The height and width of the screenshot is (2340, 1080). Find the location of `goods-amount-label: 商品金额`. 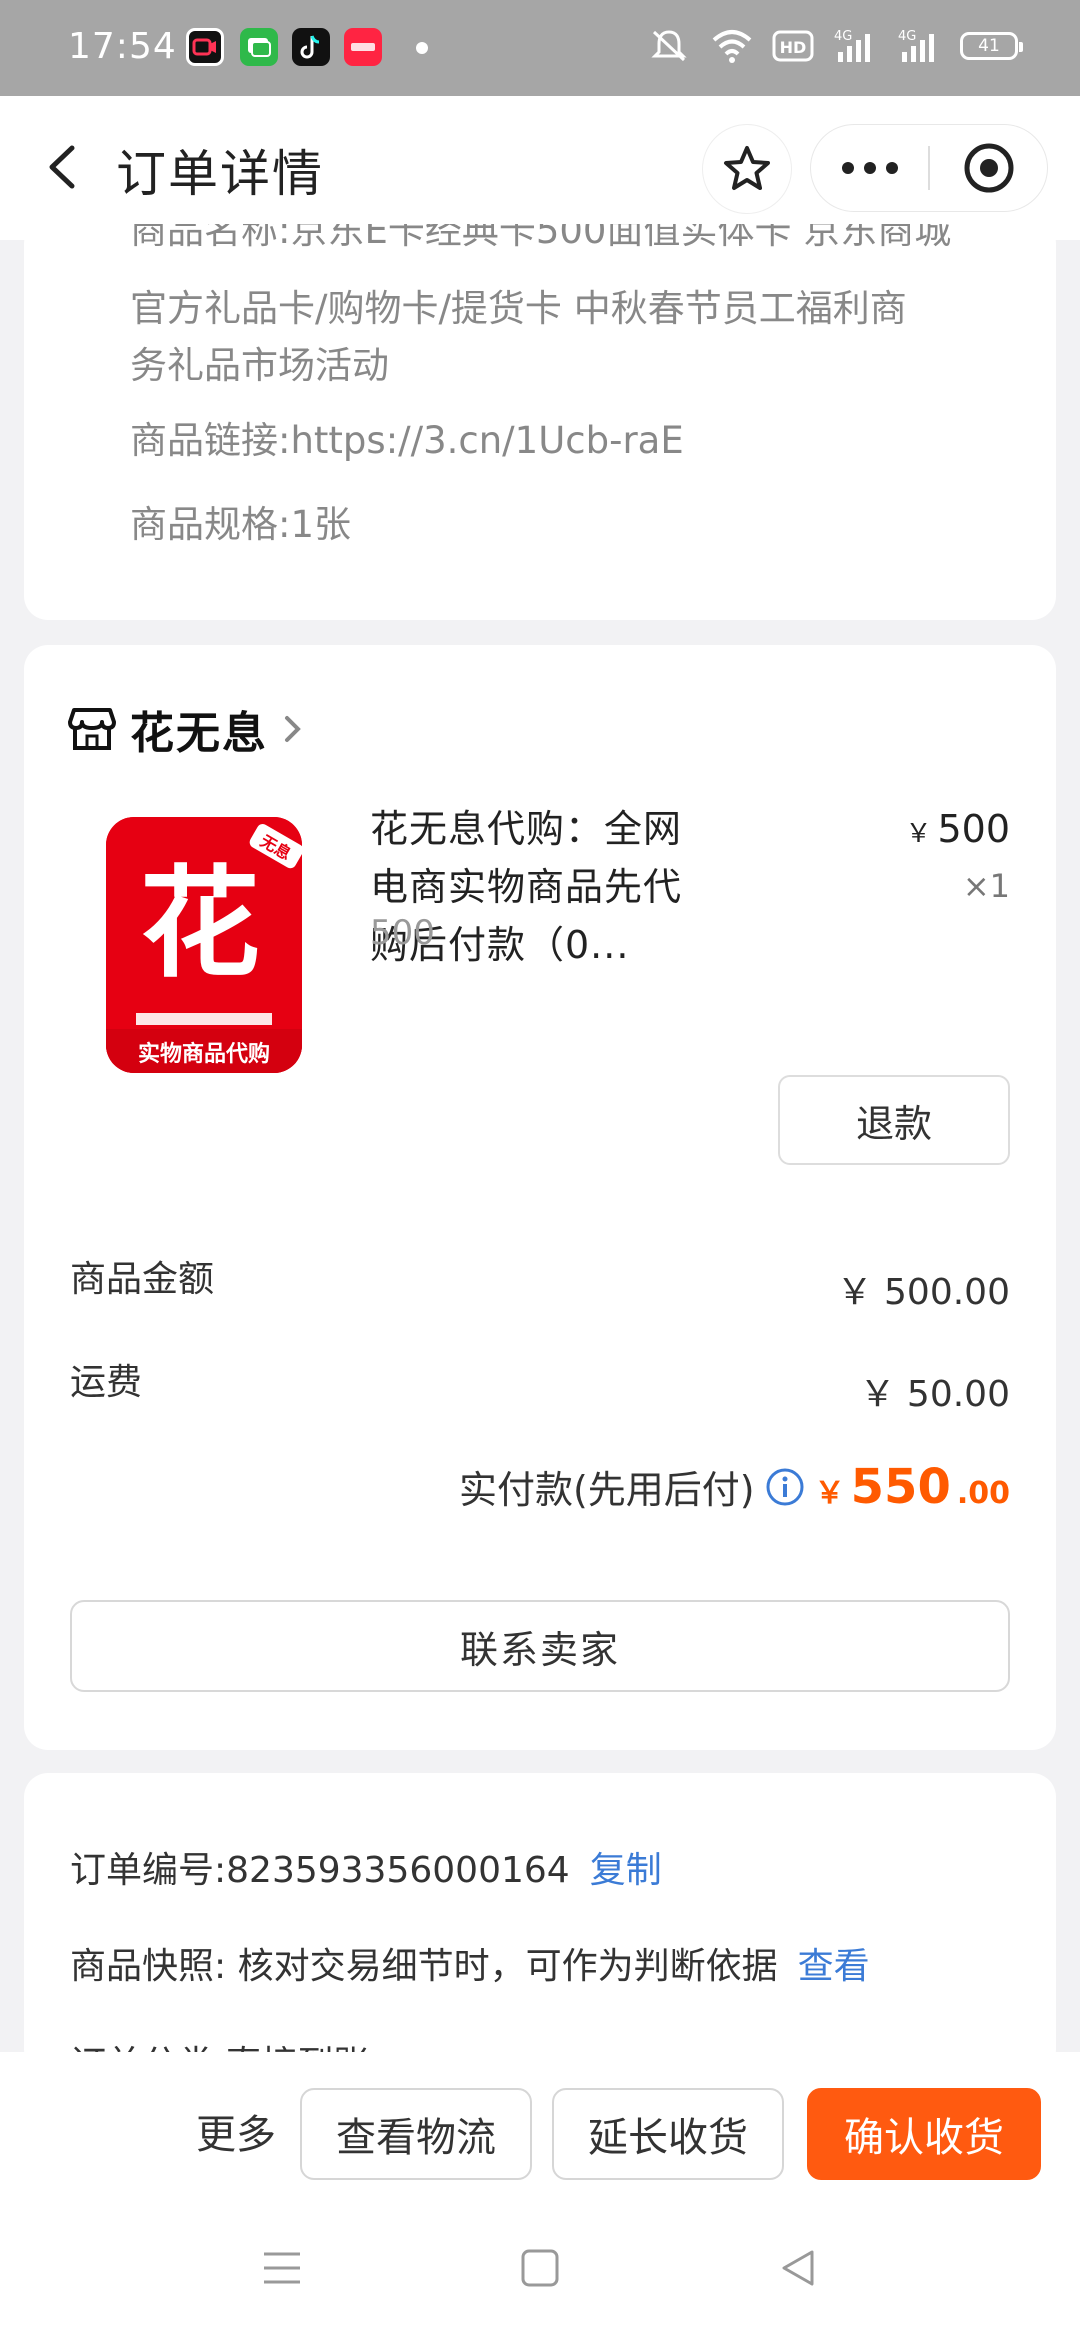

goods-amount-label: 商品金额 is located at coordinates (142, 1279).